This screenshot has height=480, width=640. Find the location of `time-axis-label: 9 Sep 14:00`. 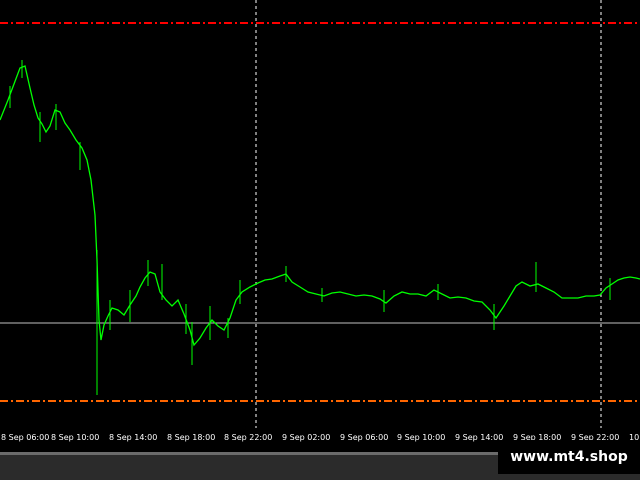

time-axis-label: 9 Sep 14:00 is located at coordinates (479, 437).